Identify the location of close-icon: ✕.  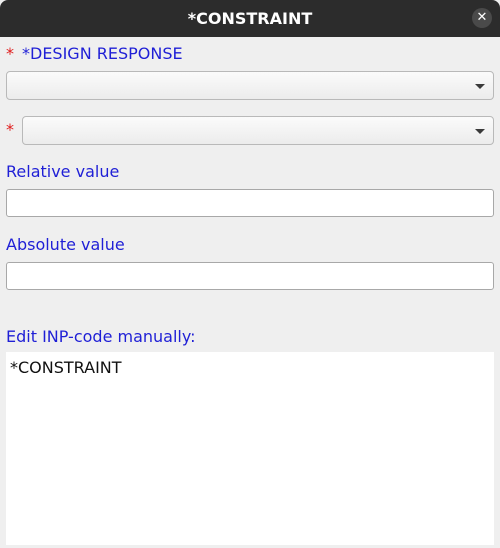
(482, 17).